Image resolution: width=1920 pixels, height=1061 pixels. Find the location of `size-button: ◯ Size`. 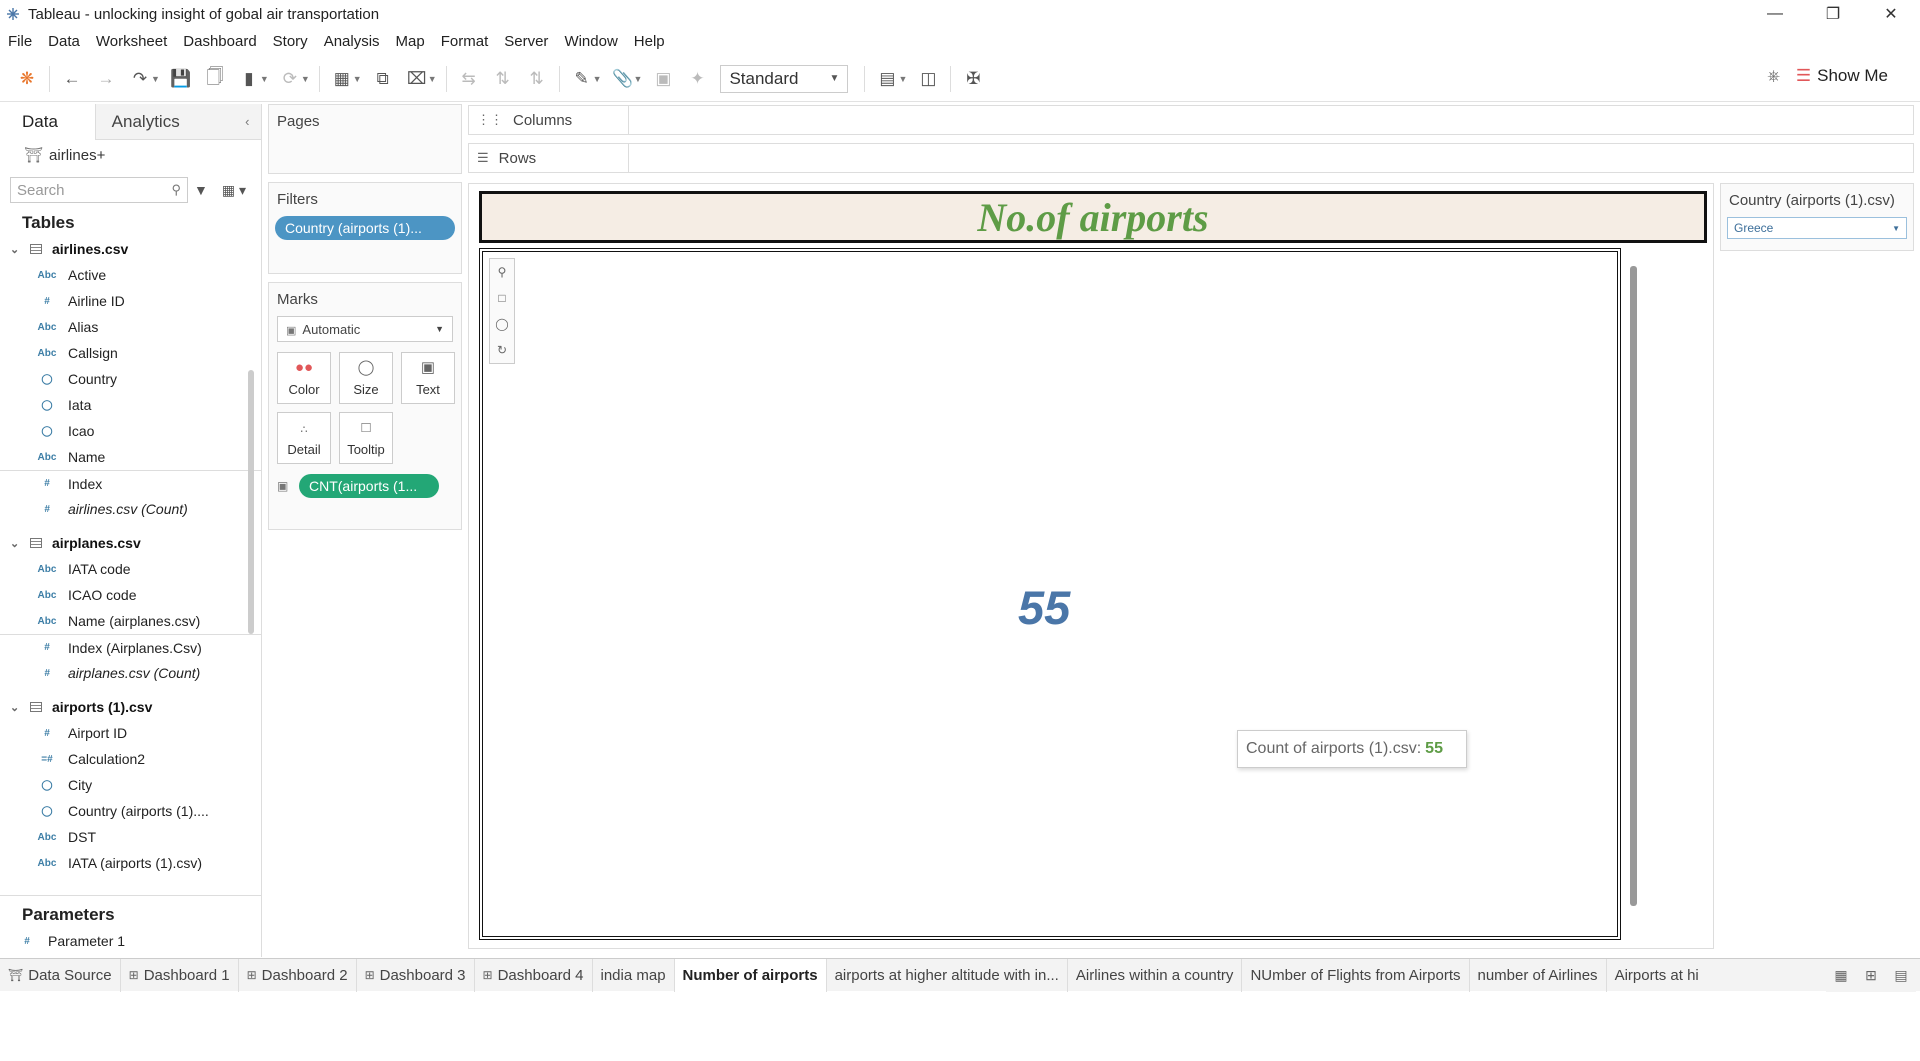

size-button: ◯ Size is located at coordinates (366, 378).